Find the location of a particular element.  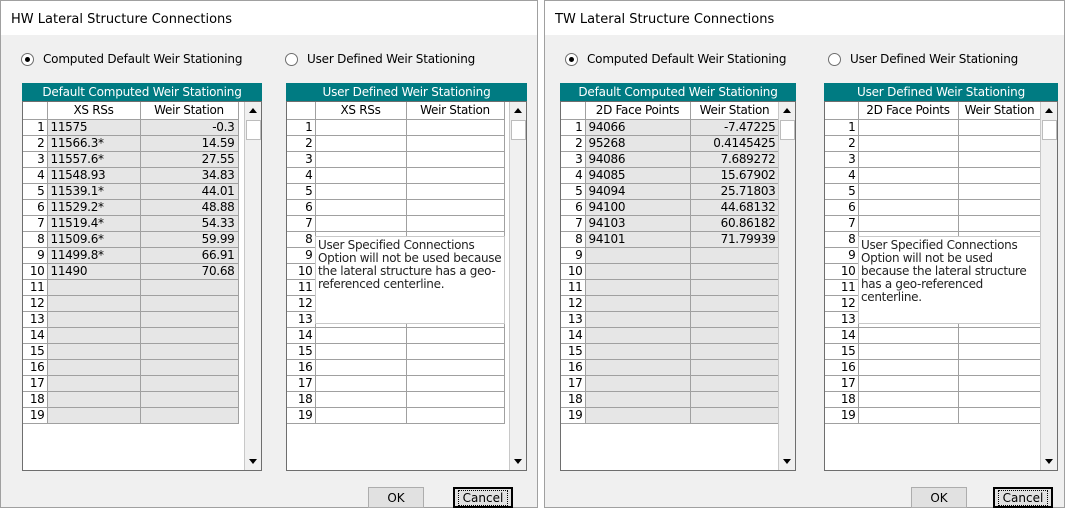

tw-radio-computed: Computed Default Weir Stationing is located at coordinates (675, 59).